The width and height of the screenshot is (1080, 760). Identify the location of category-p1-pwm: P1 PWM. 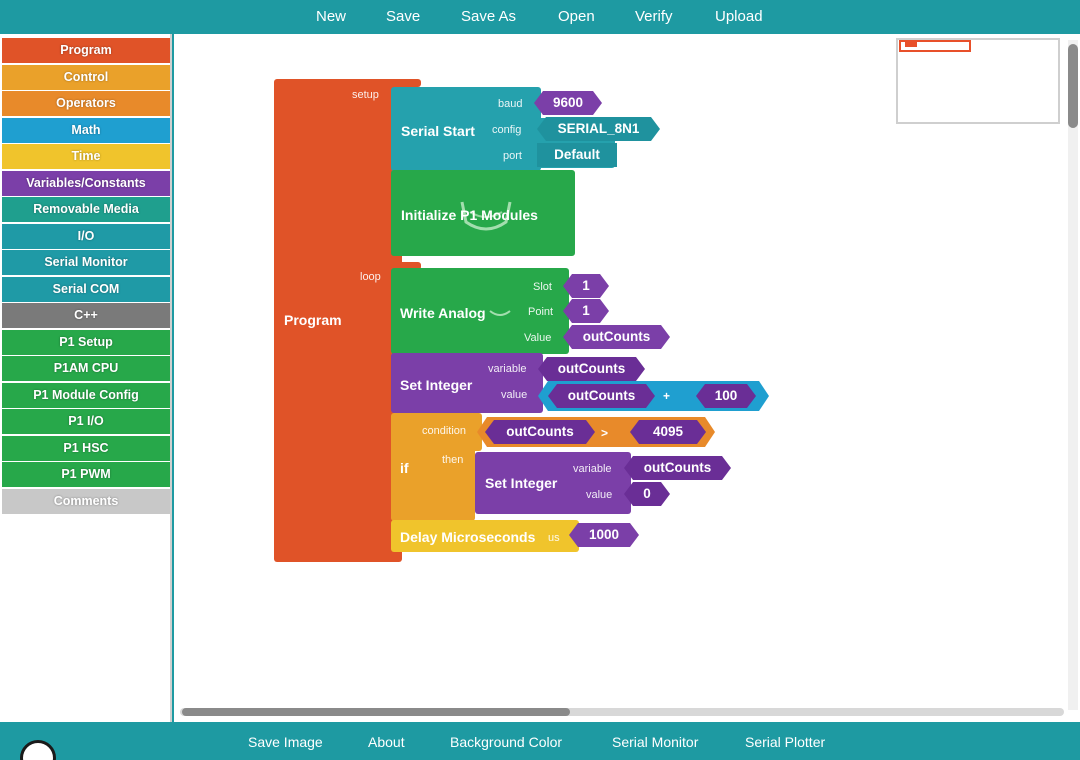
(86, 474).